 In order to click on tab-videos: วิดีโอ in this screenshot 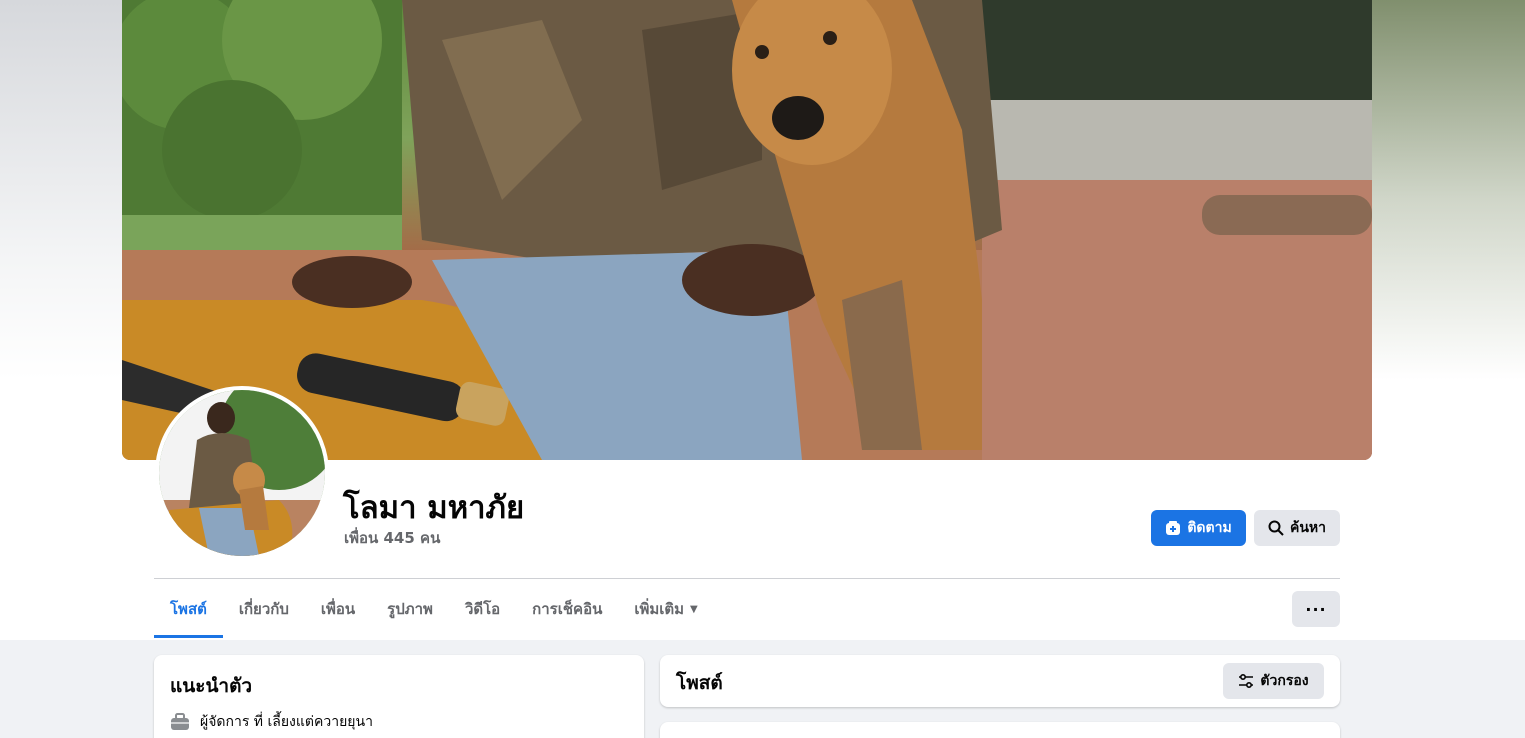, I will do `click(482, 609)`.